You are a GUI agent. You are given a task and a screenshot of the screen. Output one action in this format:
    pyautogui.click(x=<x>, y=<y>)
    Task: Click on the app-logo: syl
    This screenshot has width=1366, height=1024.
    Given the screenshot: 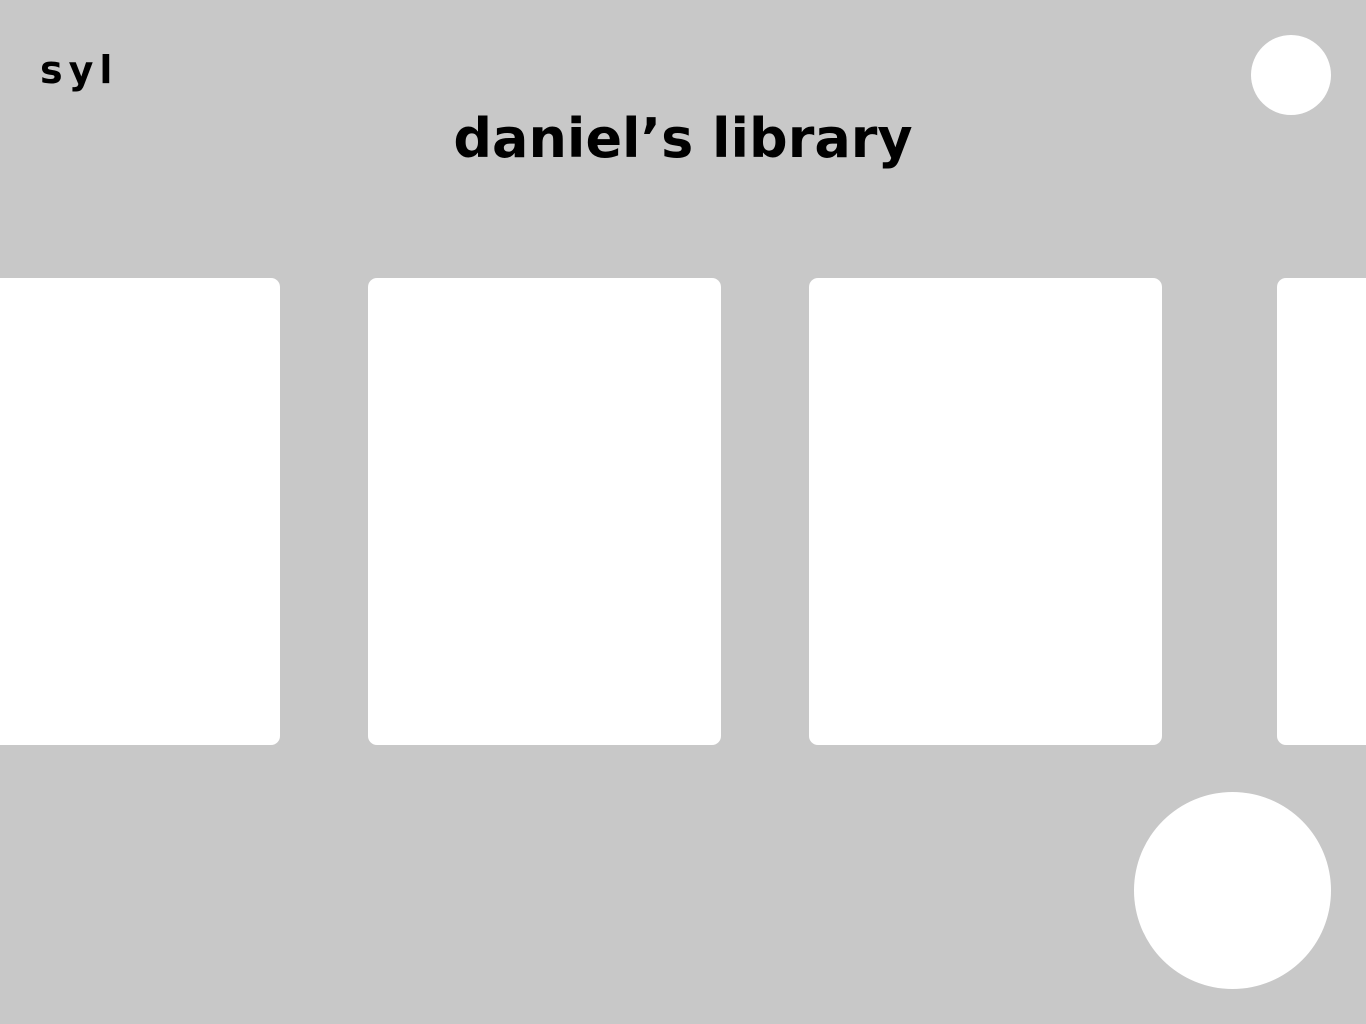 What is the action you would take?
    pyautogui.click(x=79, y=70)
    